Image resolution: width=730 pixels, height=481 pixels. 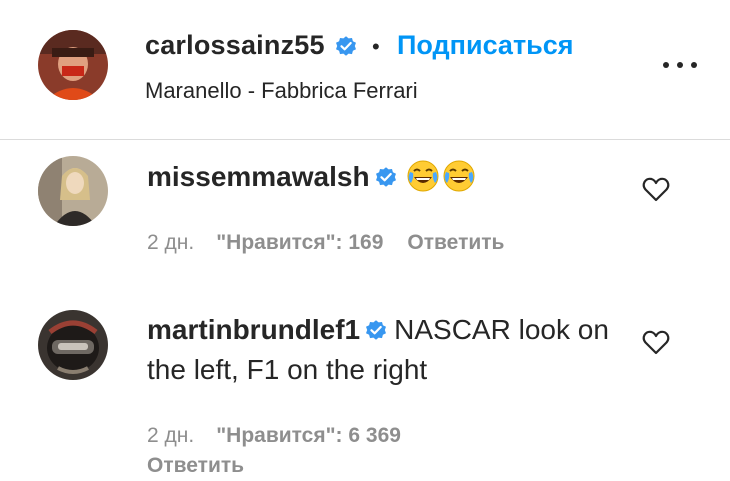 I want to click on owner-avatar, so click(x=73, y=65).